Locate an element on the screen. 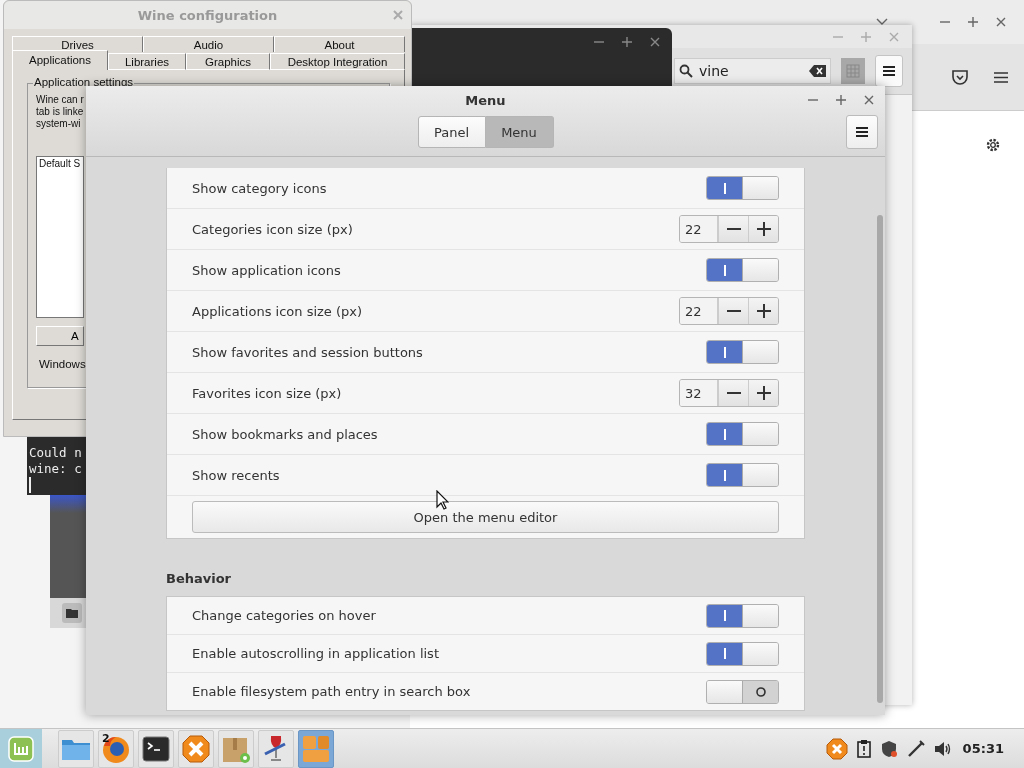 The height and width of the screenshot is (768, 1024). taskbar-app: 2 is located at coordinates (116, 748).